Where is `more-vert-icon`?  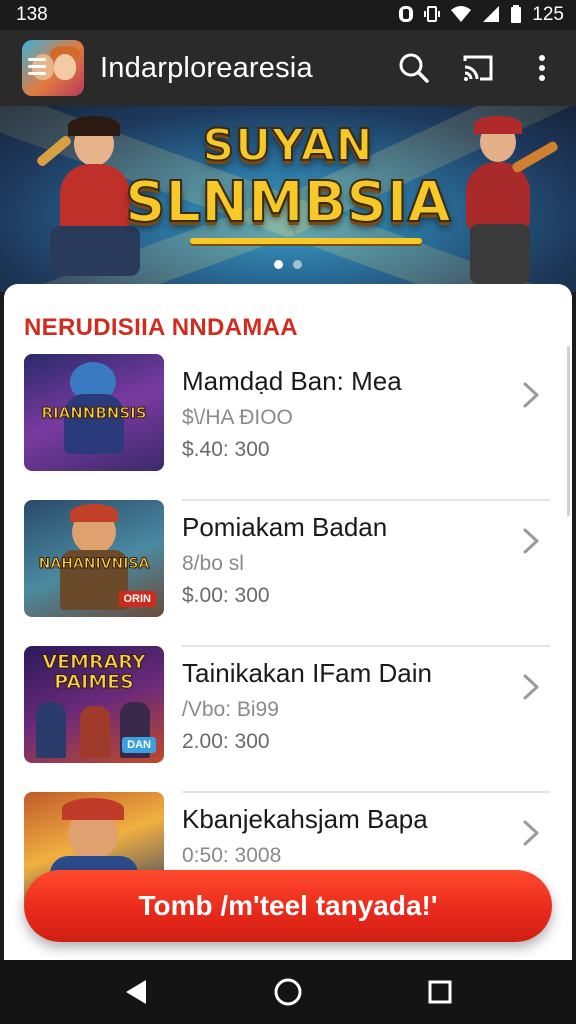 more-vert-icon is located at coordinates (542, 68).